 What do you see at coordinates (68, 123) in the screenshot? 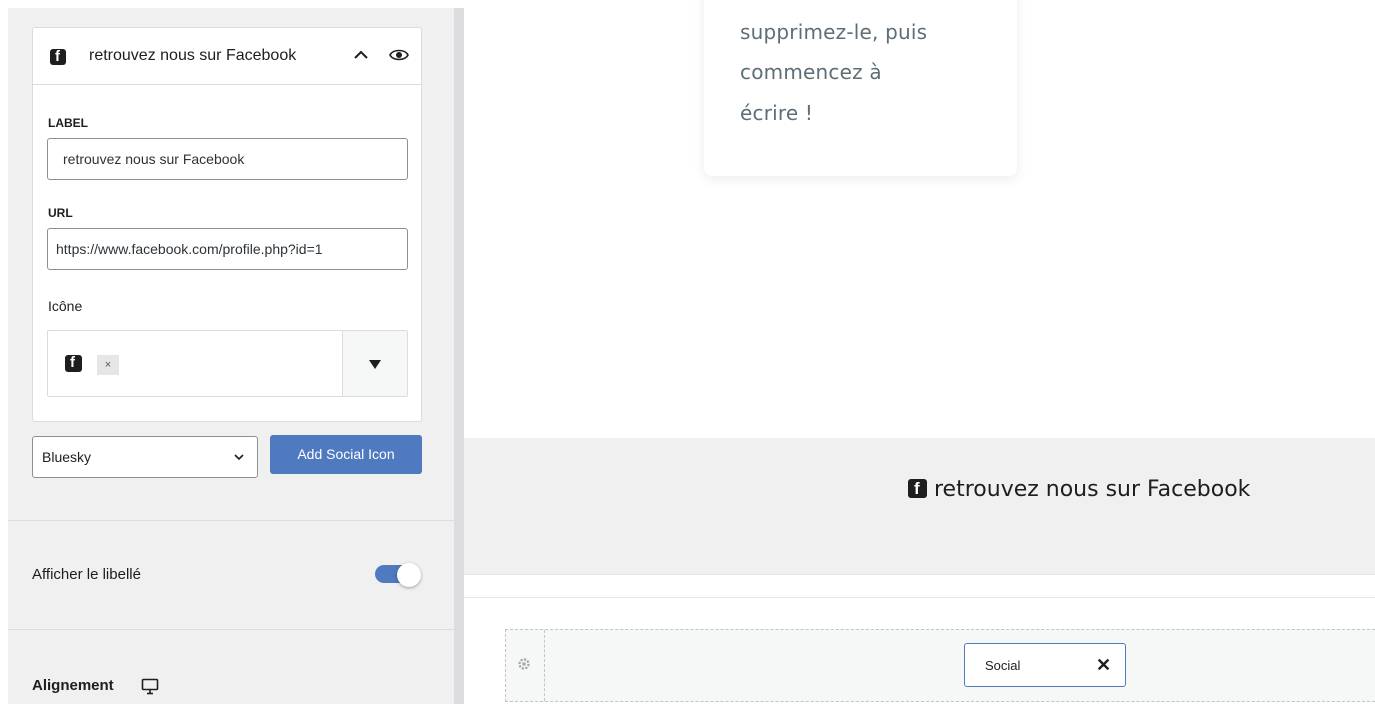
I see `label-field-label: LABEL` at bounding box center [68, 123].